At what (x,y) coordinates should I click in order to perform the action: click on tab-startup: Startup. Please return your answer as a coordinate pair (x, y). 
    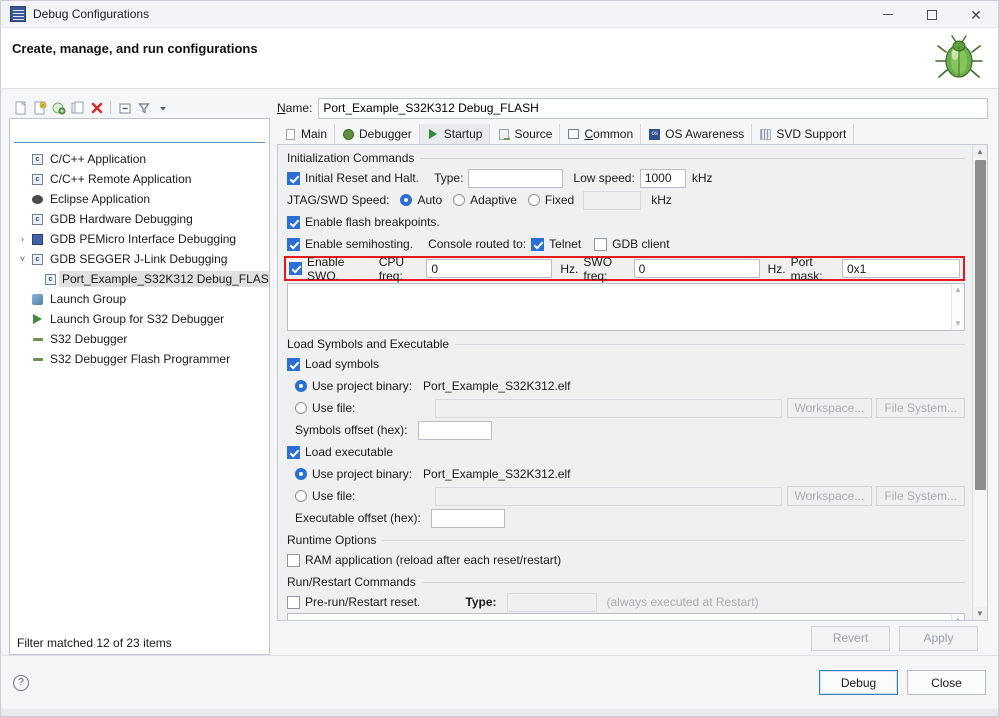
    Looking at the image, I should click on (455, 134).